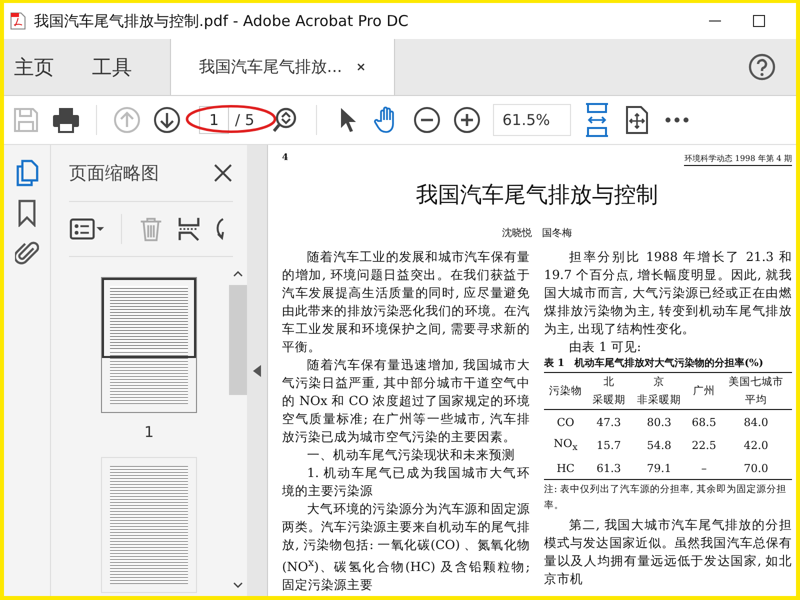 The width and height of the screenshot is (800, 600). I want to click on article-title: 我国汽车尾气排放与控制, so click(537, 196).